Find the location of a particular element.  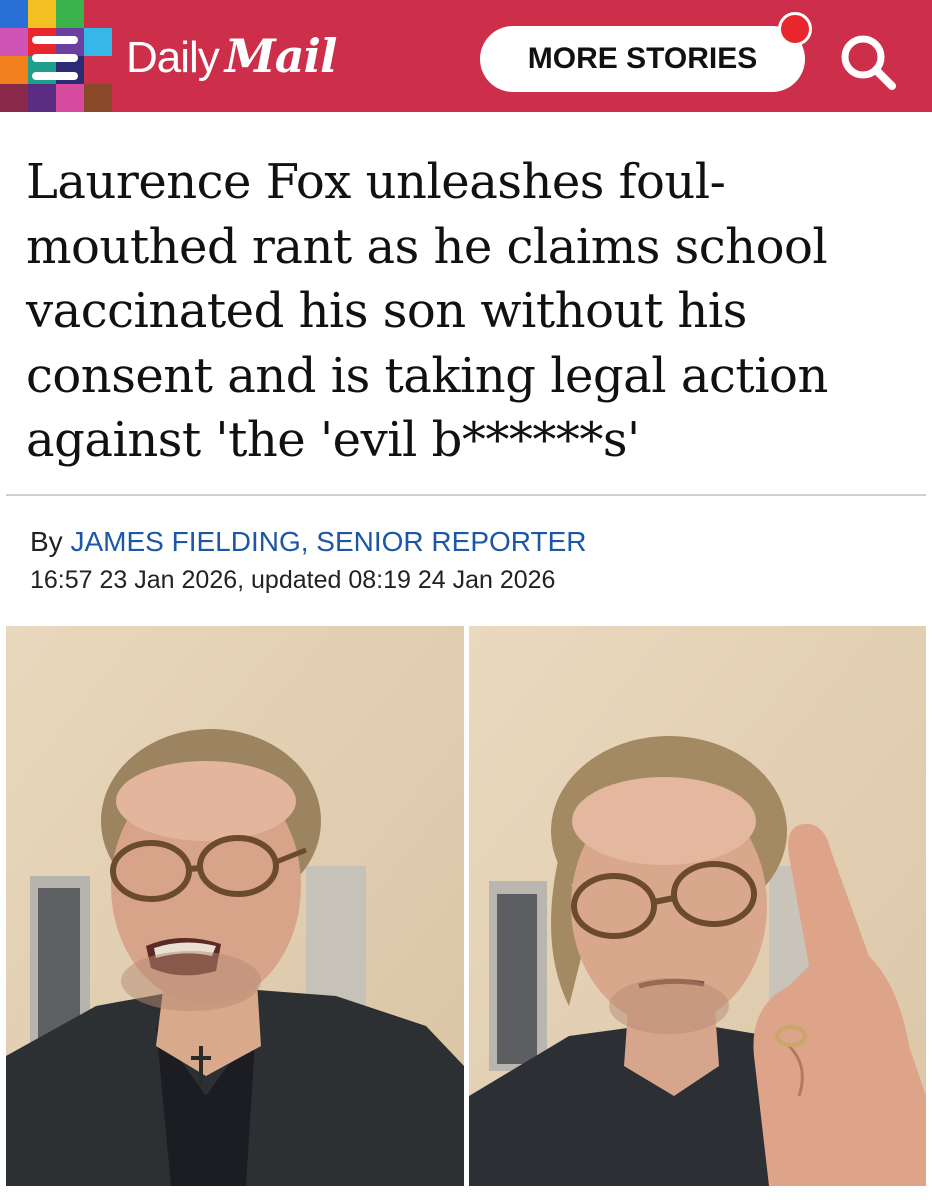

byline: By JAMES FIELDING, SENIOR REPORTER is located at coordinates (308, 542).